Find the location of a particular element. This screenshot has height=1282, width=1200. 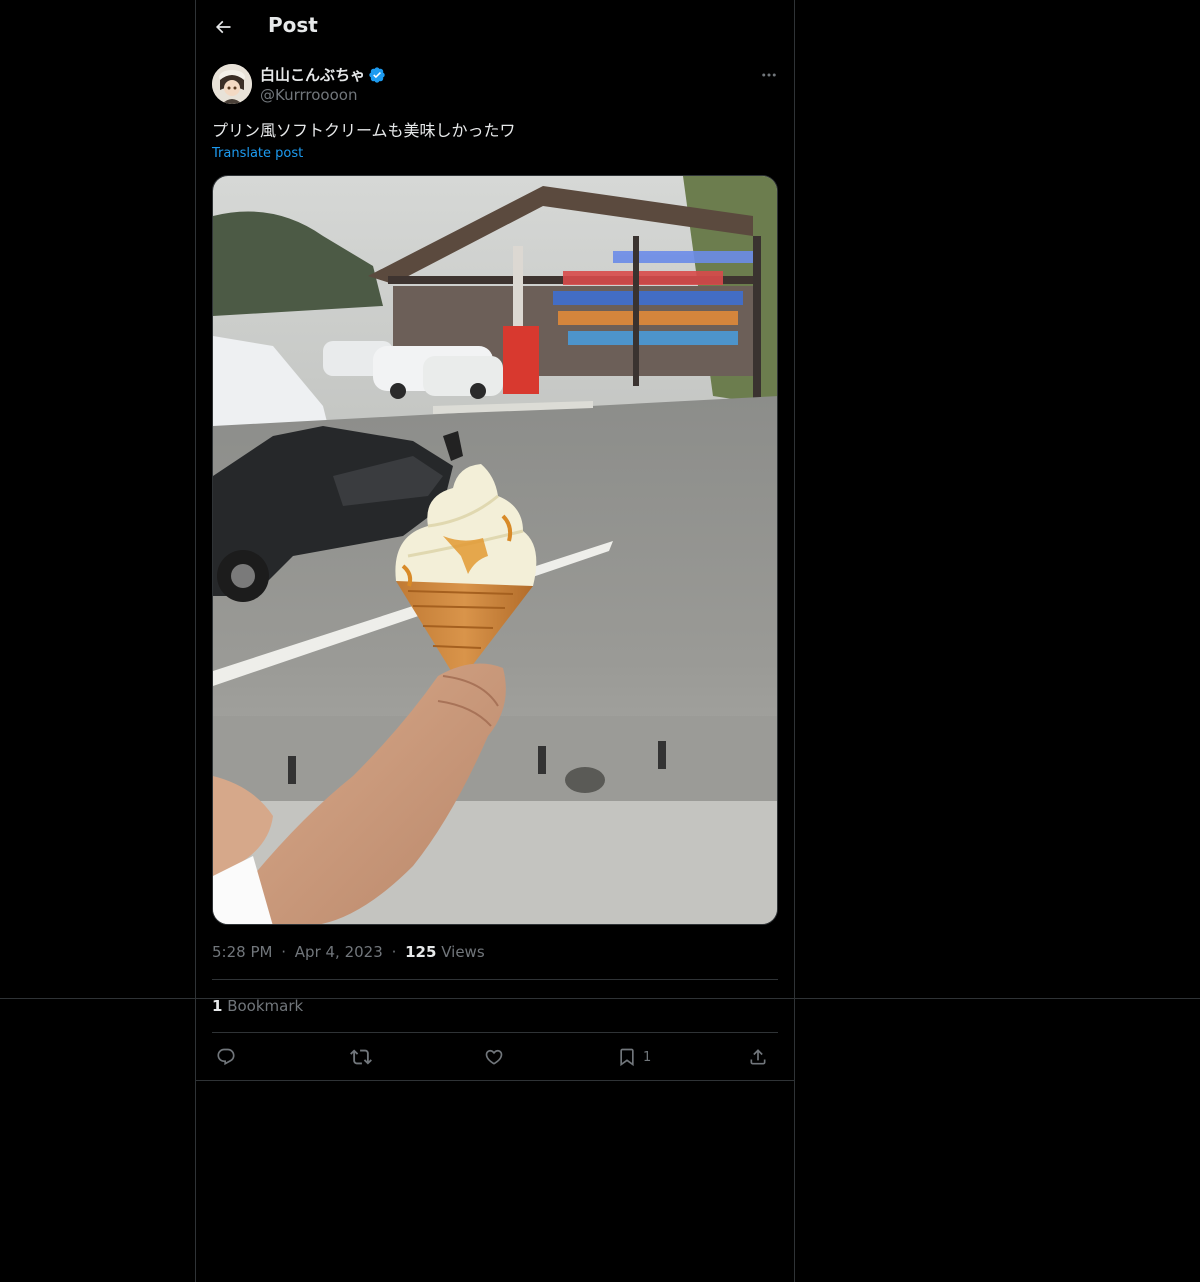

bottom-border is located at coordinates (495, 1080).